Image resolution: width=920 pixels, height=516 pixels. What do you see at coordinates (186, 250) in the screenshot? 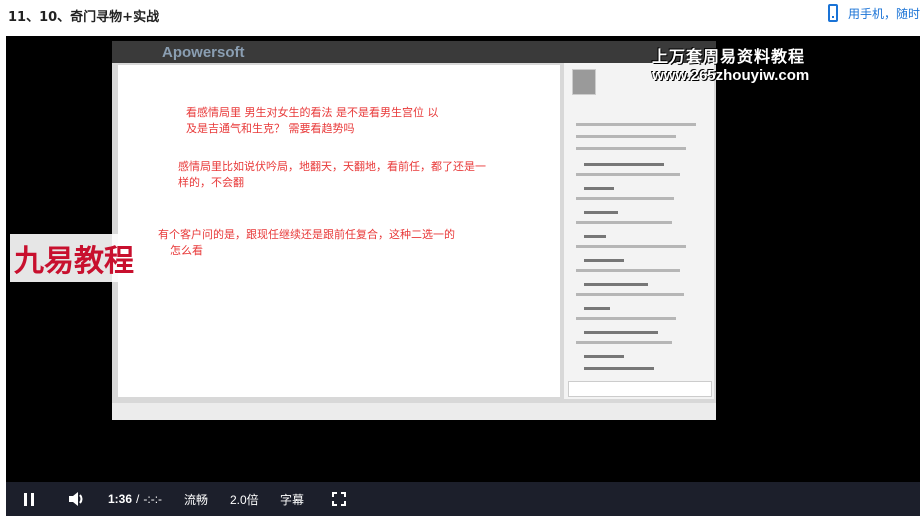
I see `handwritten-text: 怎么看` at bounding box center [186, 250].